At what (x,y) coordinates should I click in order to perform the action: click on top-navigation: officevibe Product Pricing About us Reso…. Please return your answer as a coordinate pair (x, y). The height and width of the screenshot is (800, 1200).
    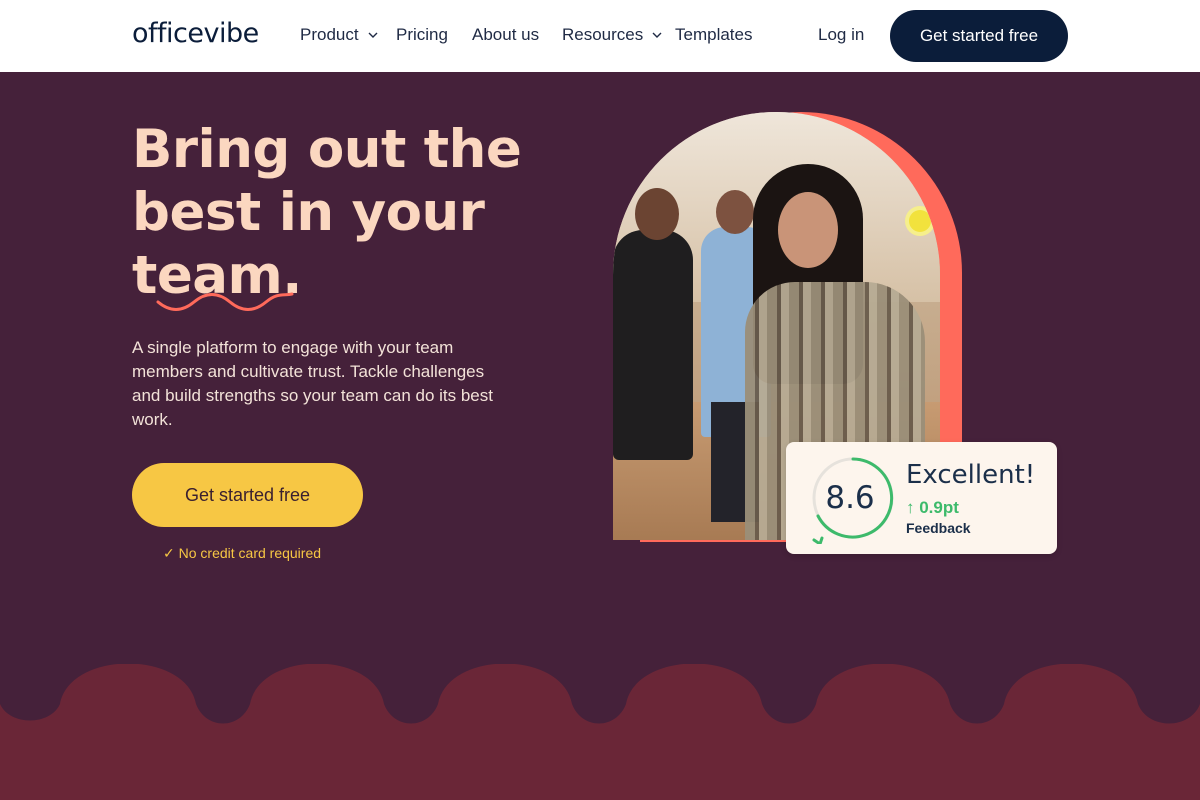
    Looking at the image, I should click on (600, 36).